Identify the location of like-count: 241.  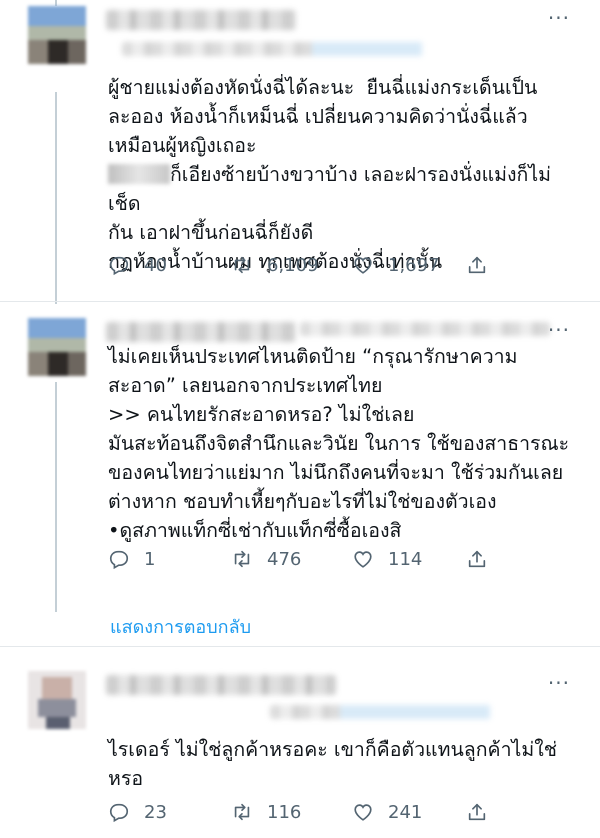
(405, 812).